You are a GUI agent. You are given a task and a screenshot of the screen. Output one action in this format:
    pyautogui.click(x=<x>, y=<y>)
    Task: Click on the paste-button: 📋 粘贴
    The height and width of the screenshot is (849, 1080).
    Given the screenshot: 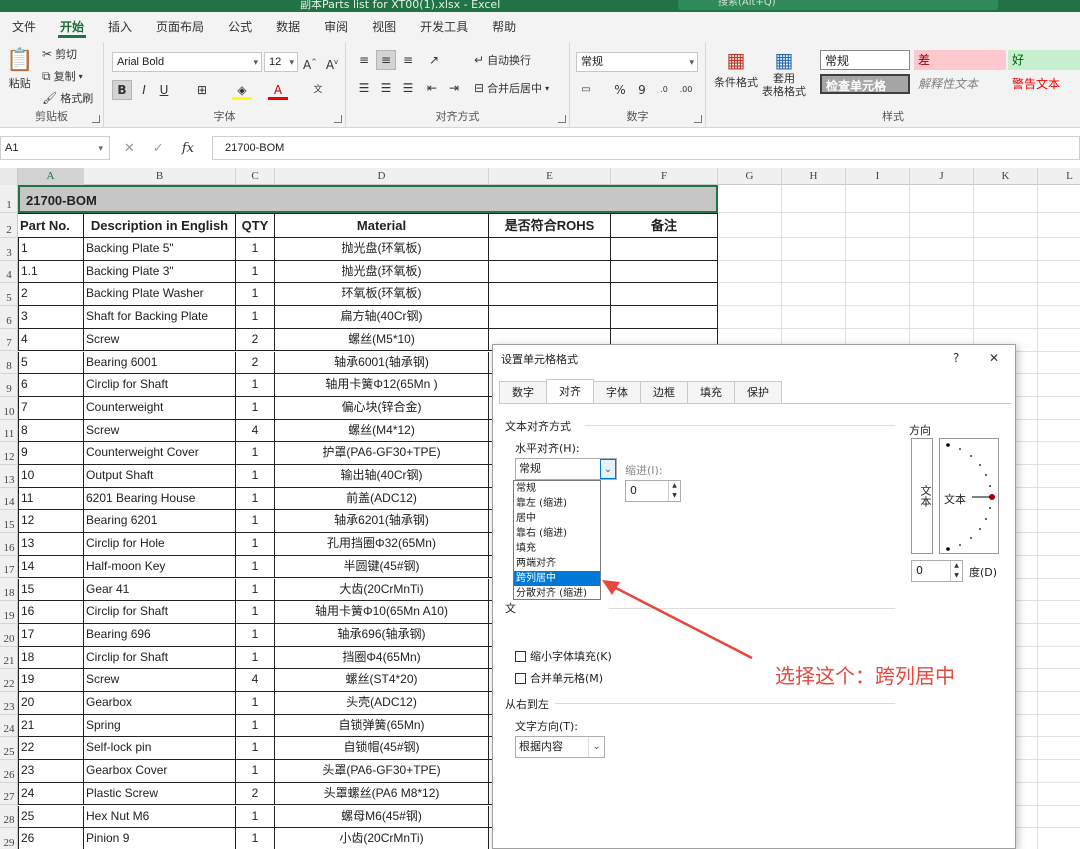 What is the action you would take?
    pyautogui.click(x=19, y=69)
    